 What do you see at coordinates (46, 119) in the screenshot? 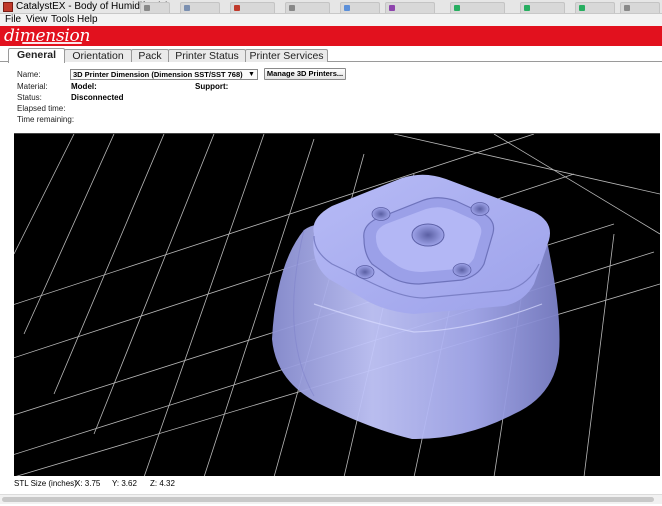
I see `time-remaining-label: Time remaining:` at bounding box center [46, 119].